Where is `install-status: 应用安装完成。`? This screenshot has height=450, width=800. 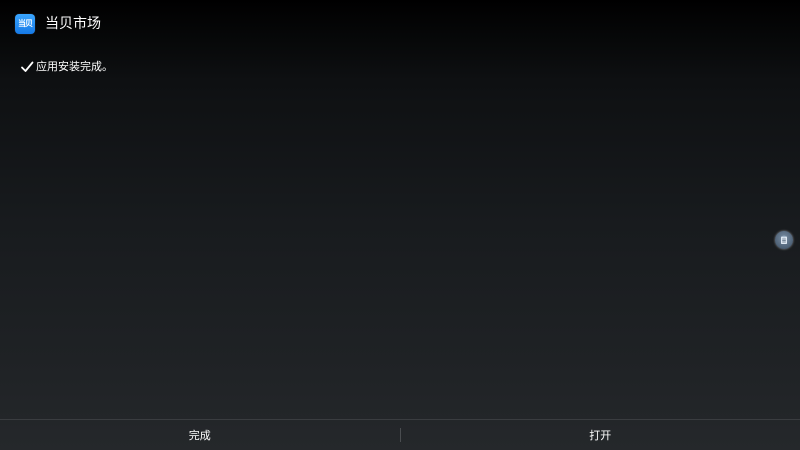
install-status: 应用安装完成。 is located at coordinates (66, 67).